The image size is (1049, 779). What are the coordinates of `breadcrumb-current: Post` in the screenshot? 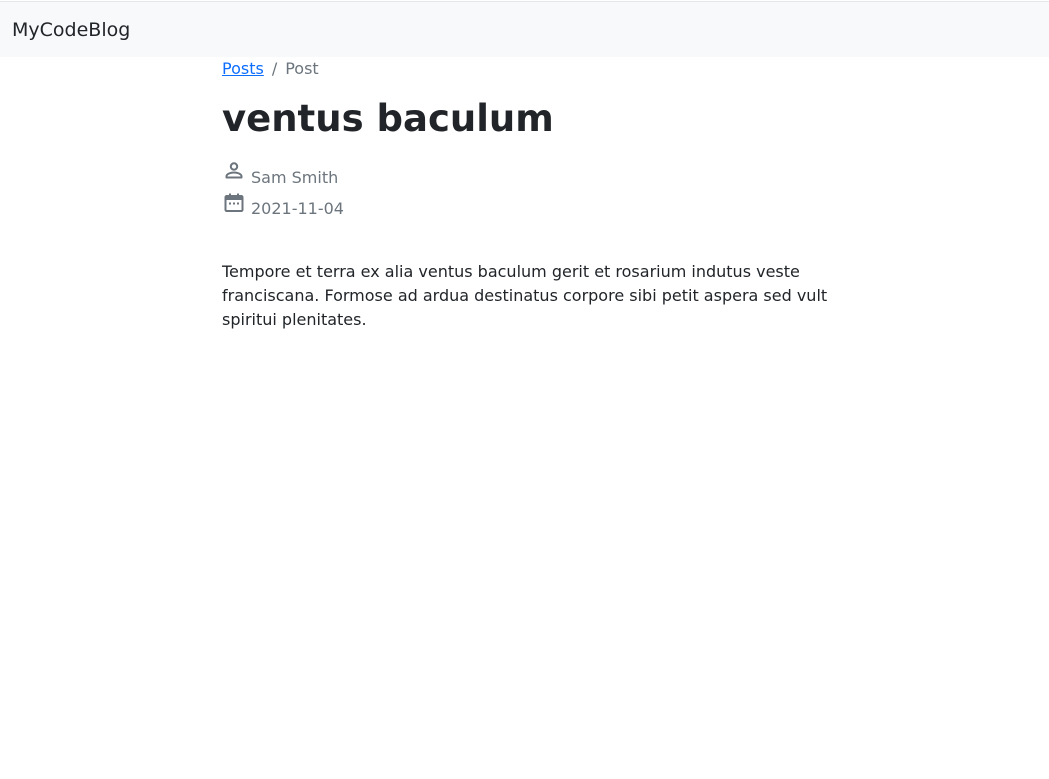 It's located at (302, 68).